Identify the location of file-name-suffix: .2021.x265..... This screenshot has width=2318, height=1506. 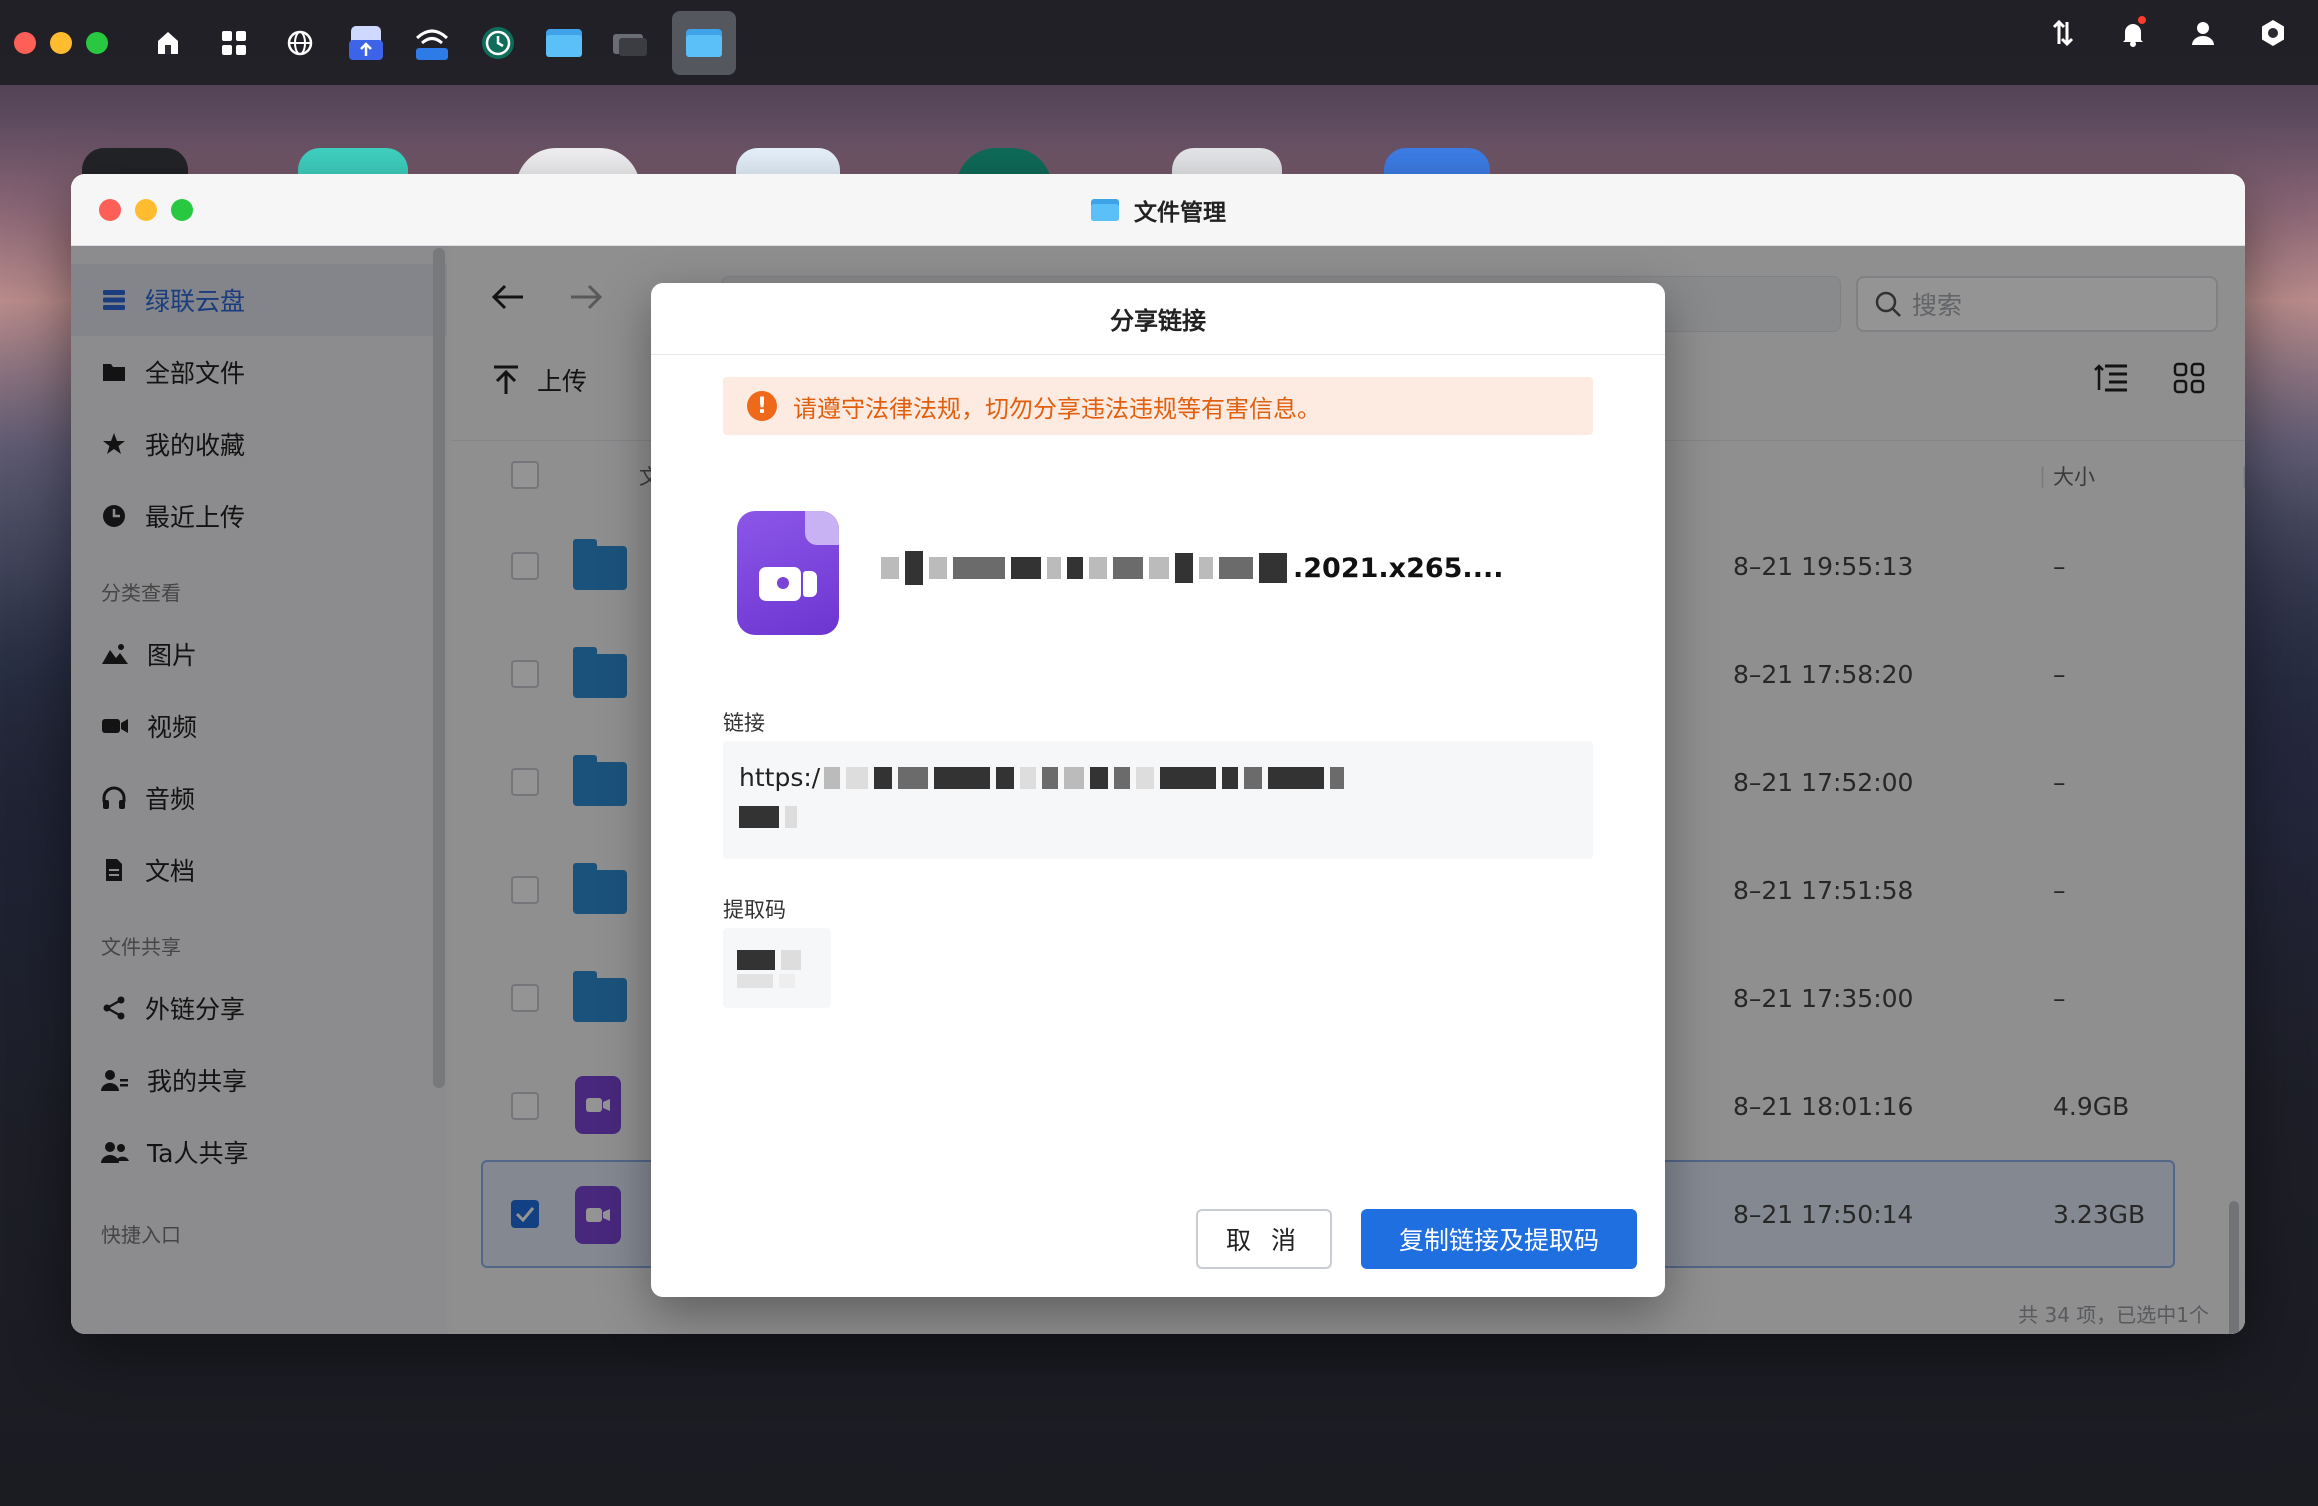
(1398, 568).